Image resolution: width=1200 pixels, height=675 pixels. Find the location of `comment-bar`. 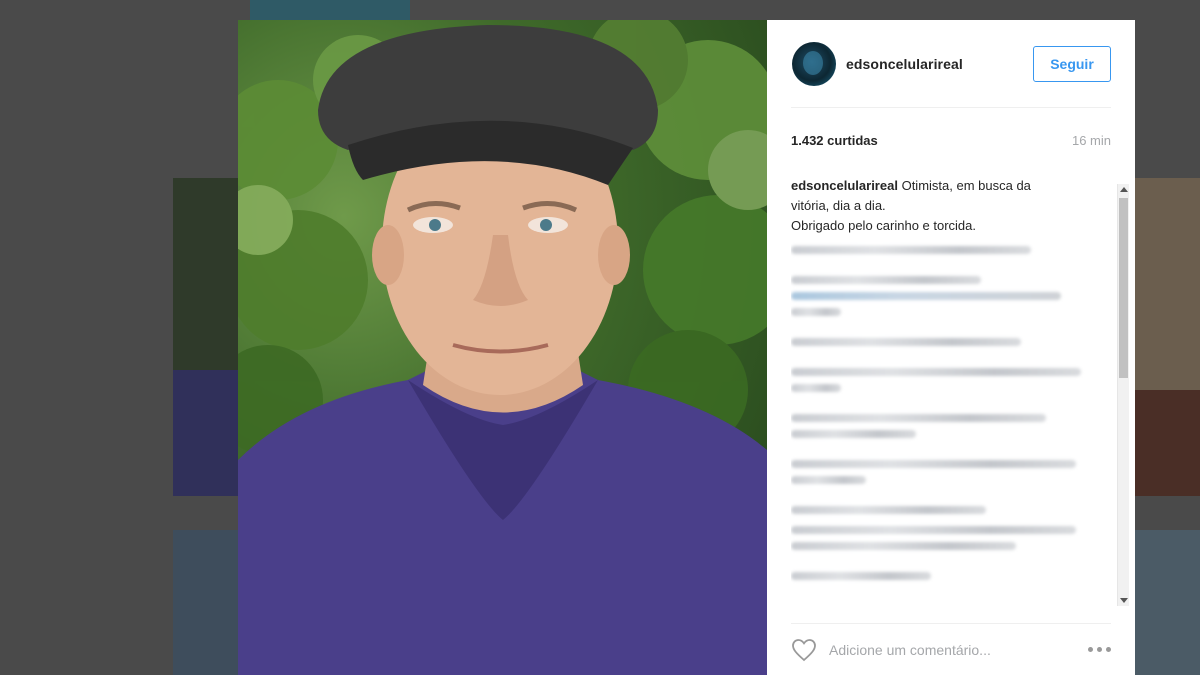

comment-bar is located at coordinates (951, 649).